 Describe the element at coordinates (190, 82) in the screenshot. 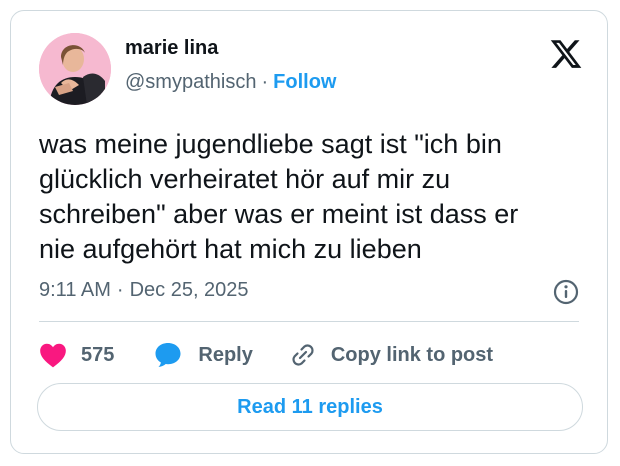

I see `user-handle: @smypathisch` at that location.